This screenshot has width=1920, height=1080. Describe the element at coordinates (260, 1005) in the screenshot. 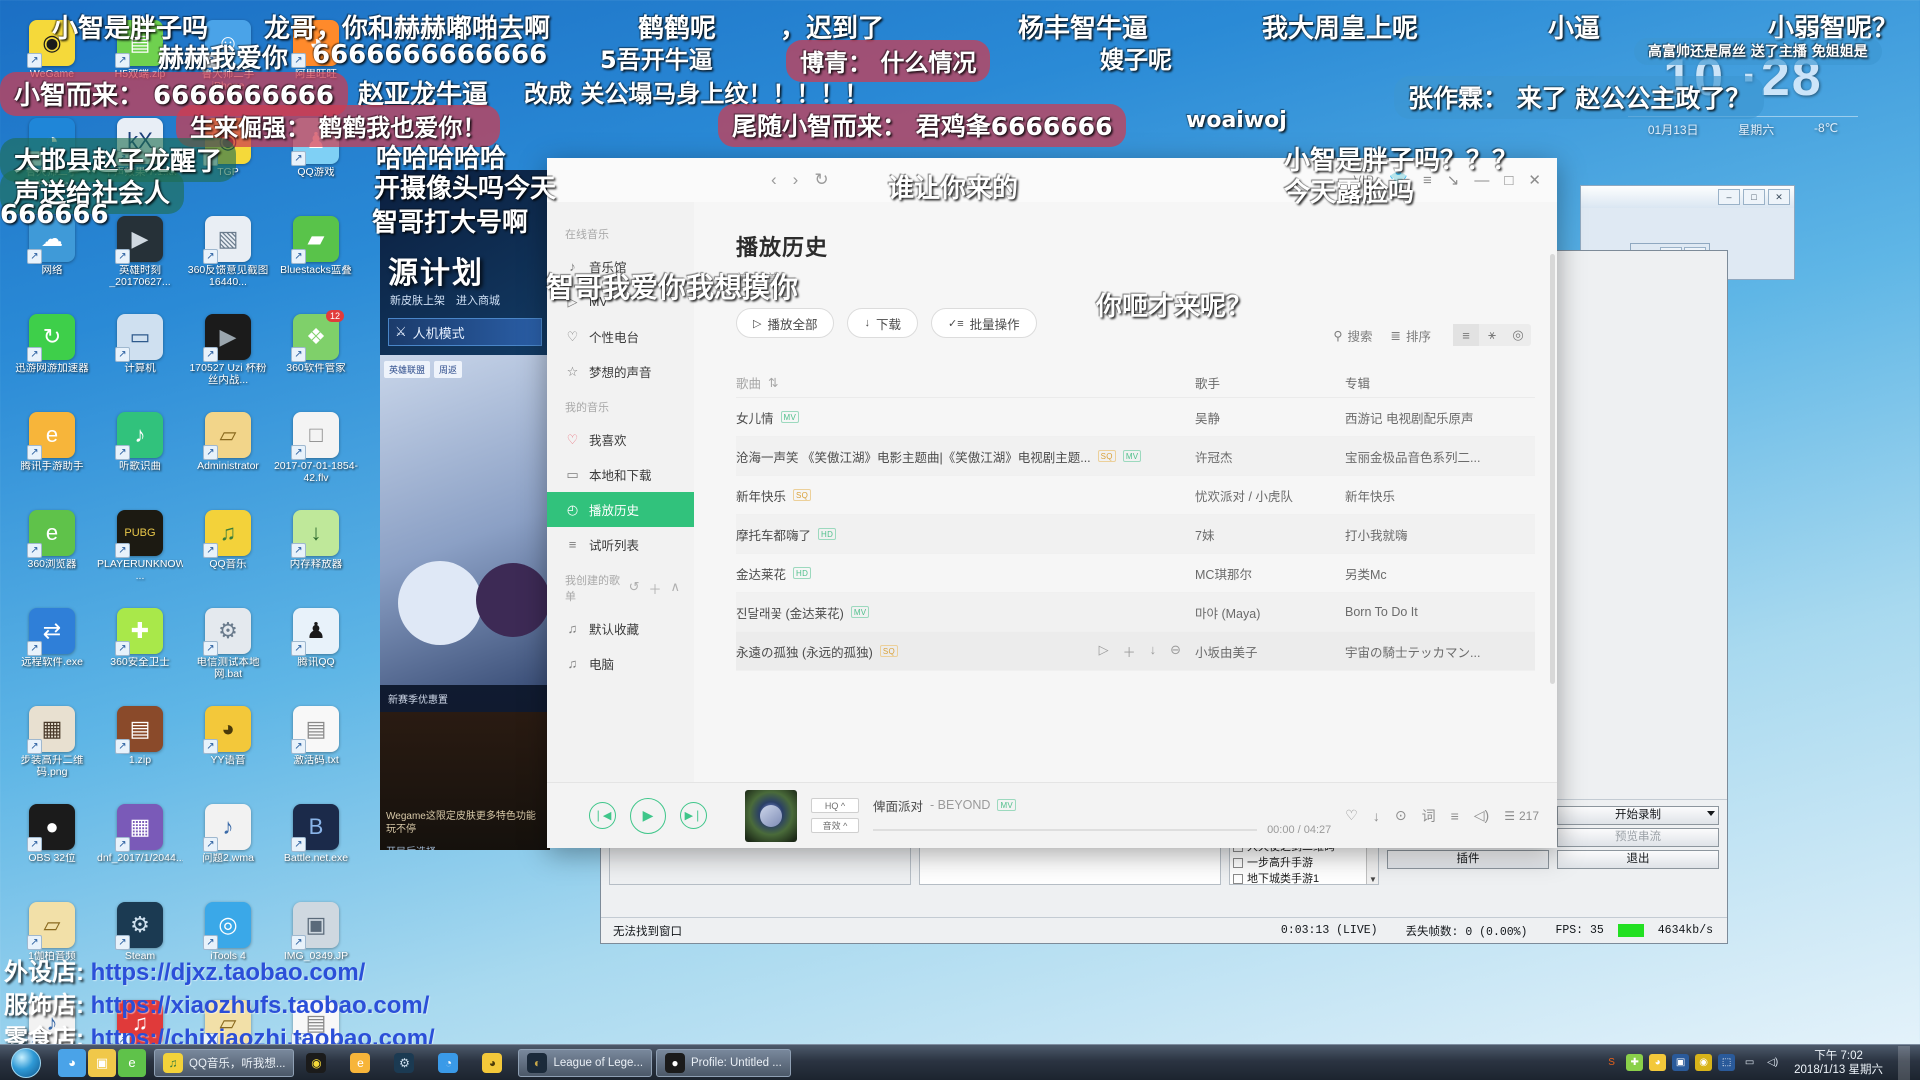

I see `shop-url-value: https://xiaozhufs.taobao.com/` at that location.